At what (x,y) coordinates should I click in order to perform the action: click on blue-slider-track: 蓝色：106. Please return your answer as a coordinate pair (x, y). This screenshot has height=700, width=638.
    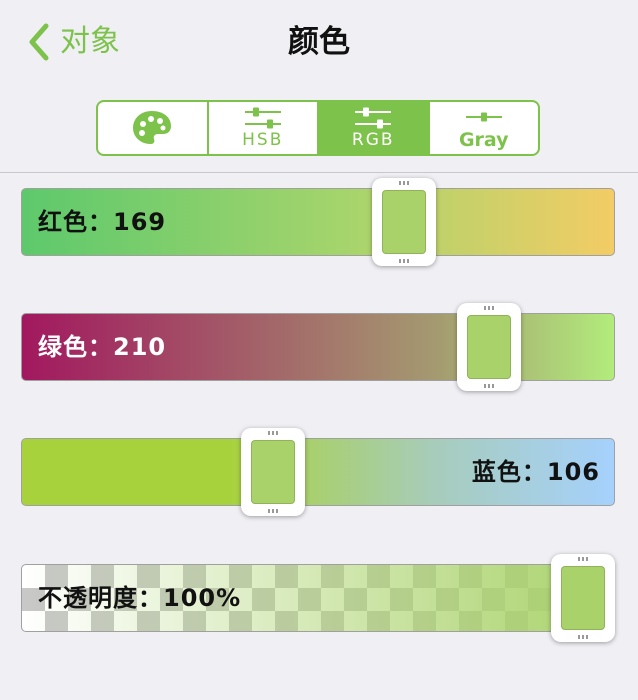
    Looking at the image, I should click on (318, 472).